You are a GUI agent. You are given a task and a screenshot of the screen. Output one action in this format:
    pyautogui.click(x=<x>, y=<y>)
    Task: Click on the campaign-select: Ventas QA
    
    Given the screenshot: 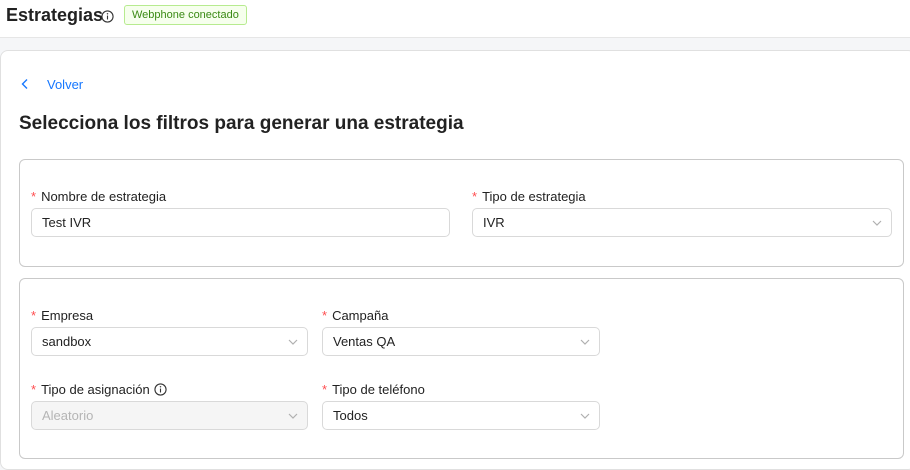 What is the action you would take?
    pyautogui.click(x=461, y=341)
    